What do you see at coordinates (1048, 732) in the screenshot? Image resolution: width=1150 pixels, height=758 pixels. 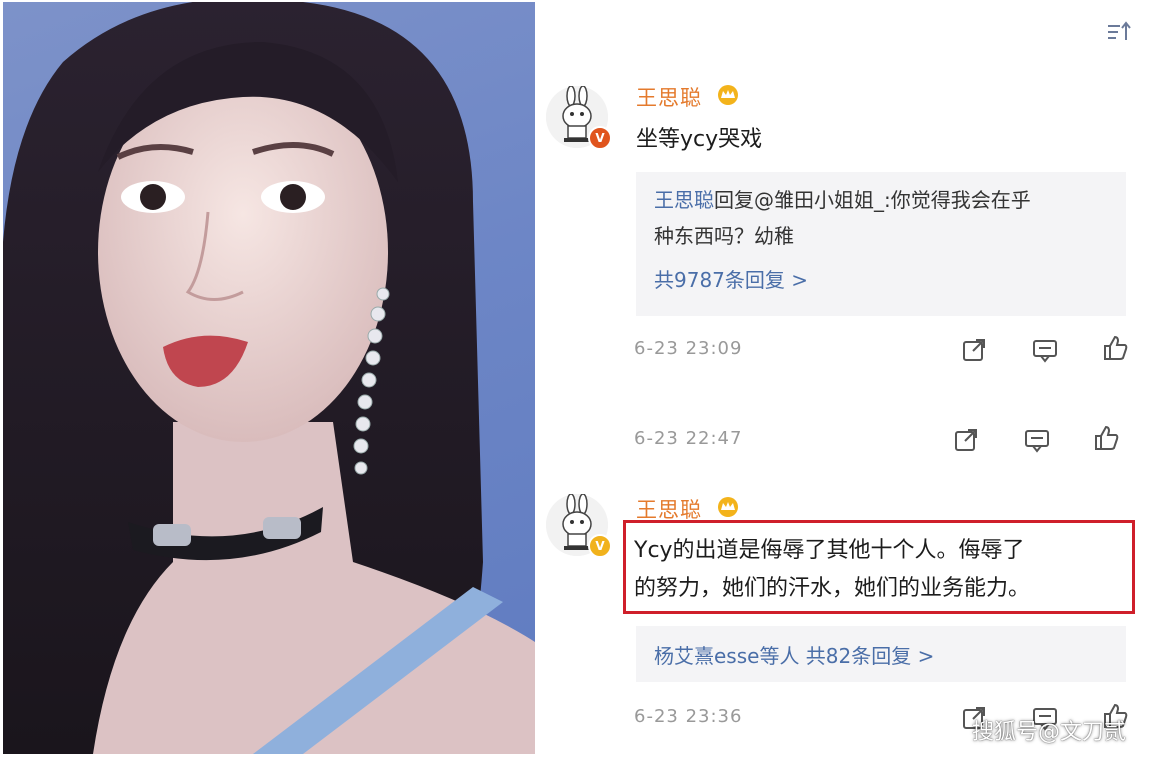 I see `watermark: 搜狐号@文刀贰` at bounding box center [1048, 732].